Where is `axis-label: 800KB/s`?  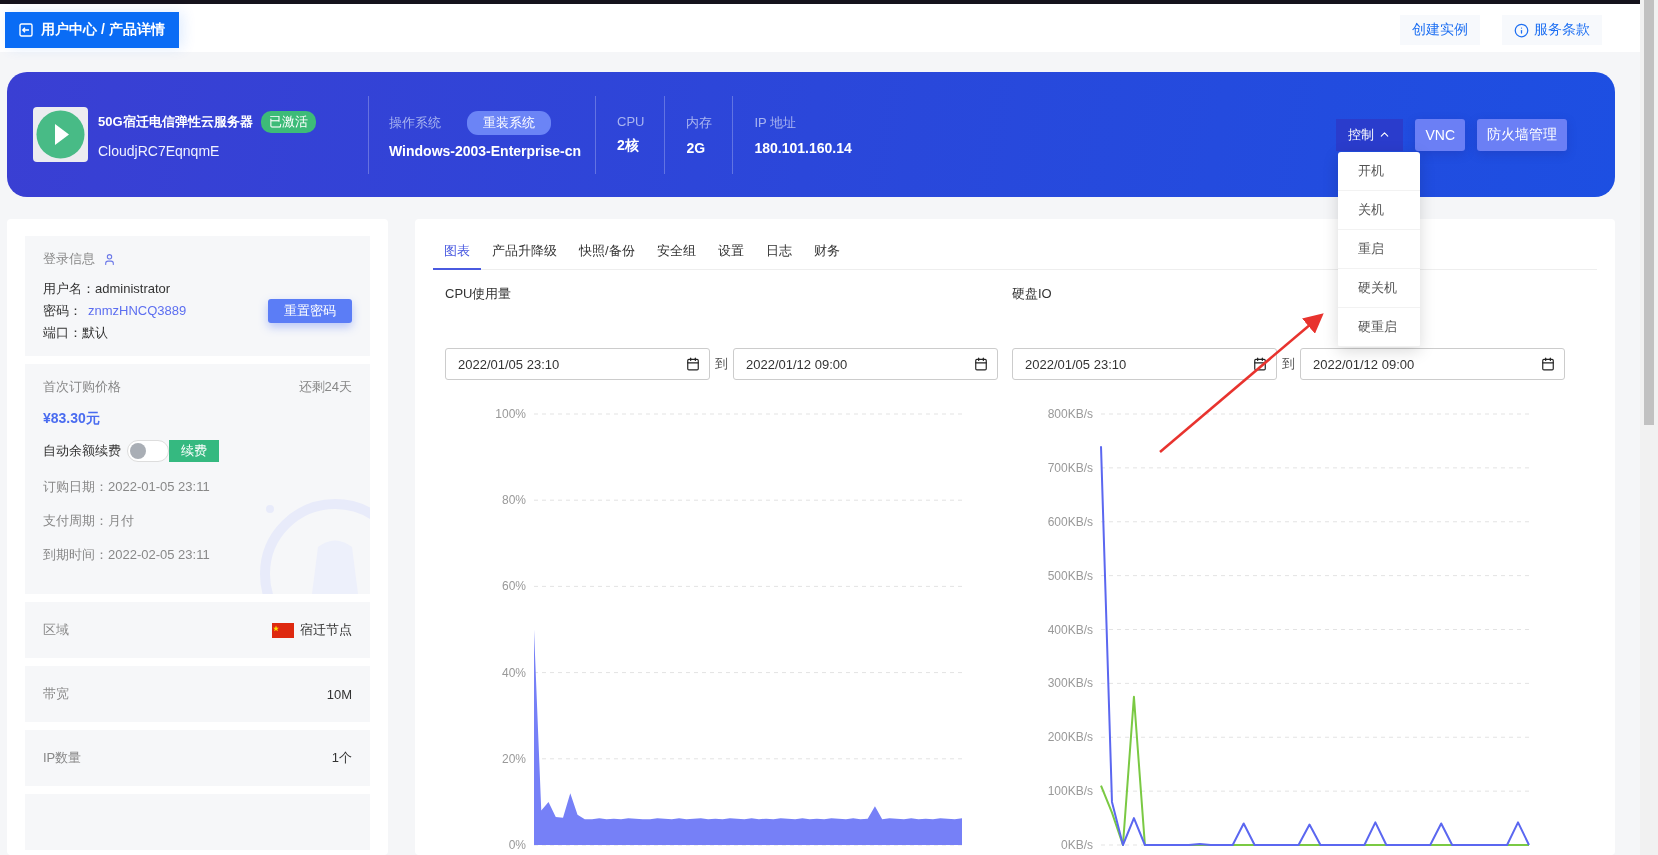 axis-label: 800KB/s is located at coordinates (1070, 414).